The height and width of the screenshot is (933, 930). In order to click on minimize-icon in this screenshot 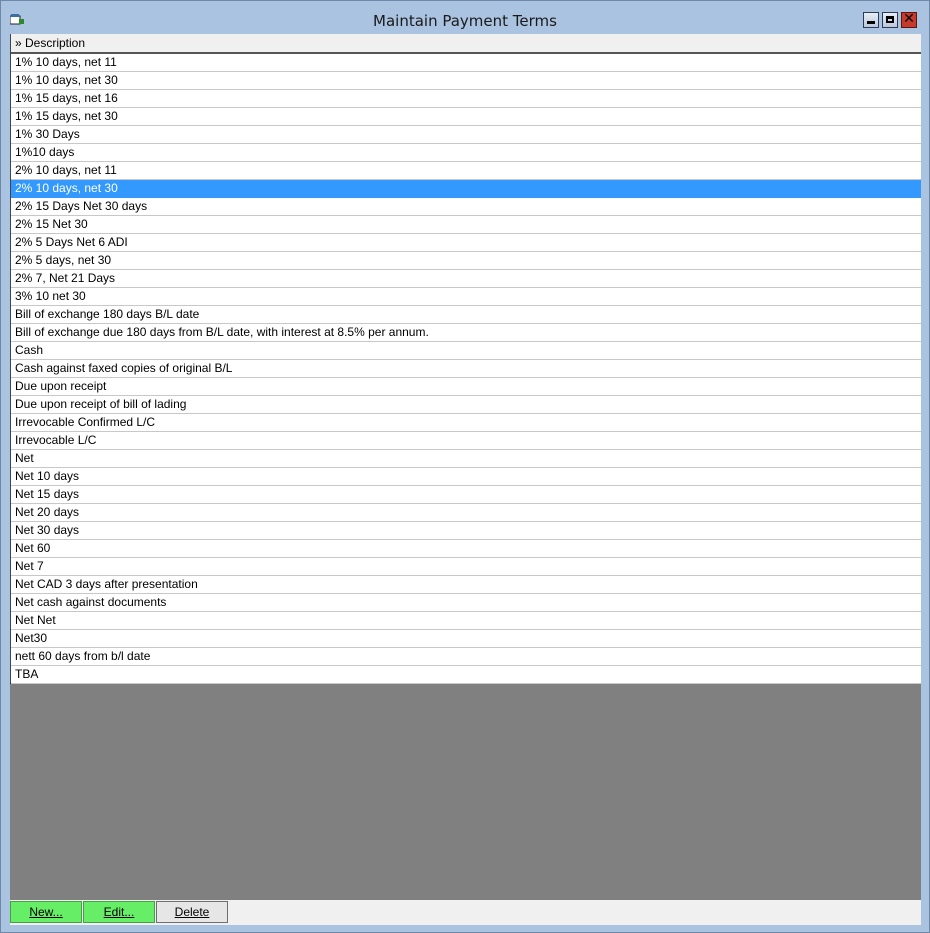, I will do `click(871, 22)`.